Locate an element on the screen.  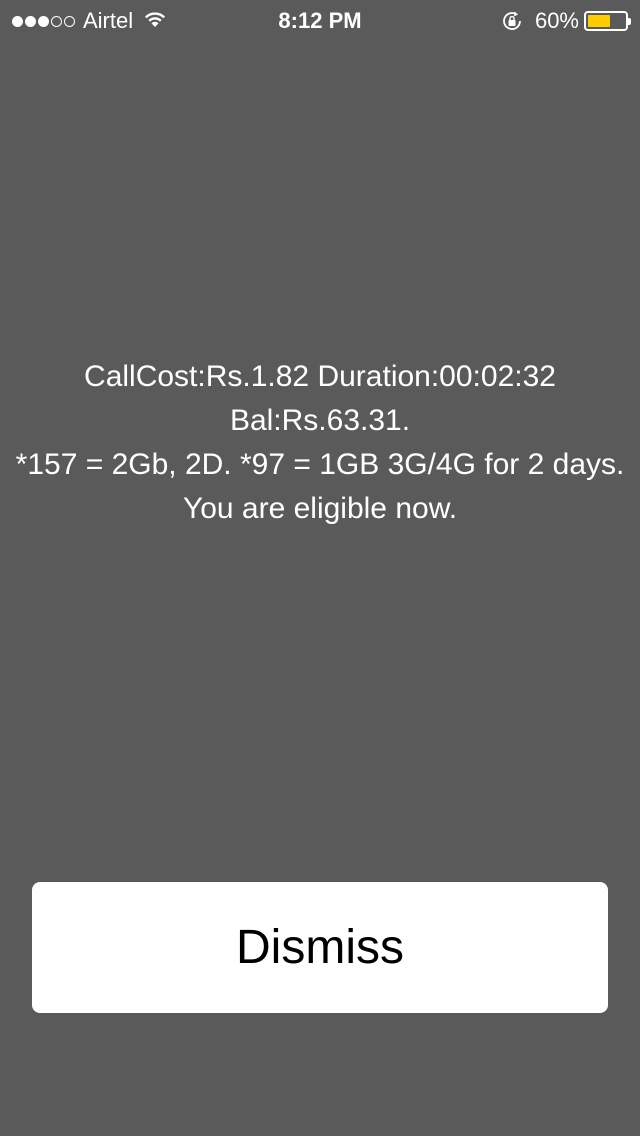
battery-icon is located at coordinates (607, 21).